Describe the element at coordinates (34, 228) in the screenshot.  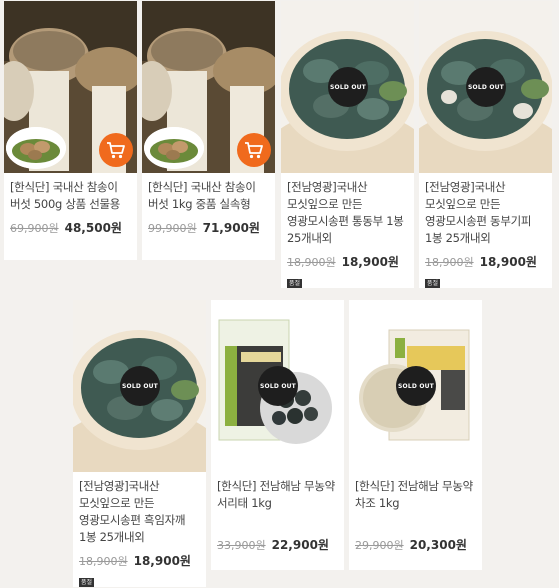
I see `original-price: 69,900원` at that location.